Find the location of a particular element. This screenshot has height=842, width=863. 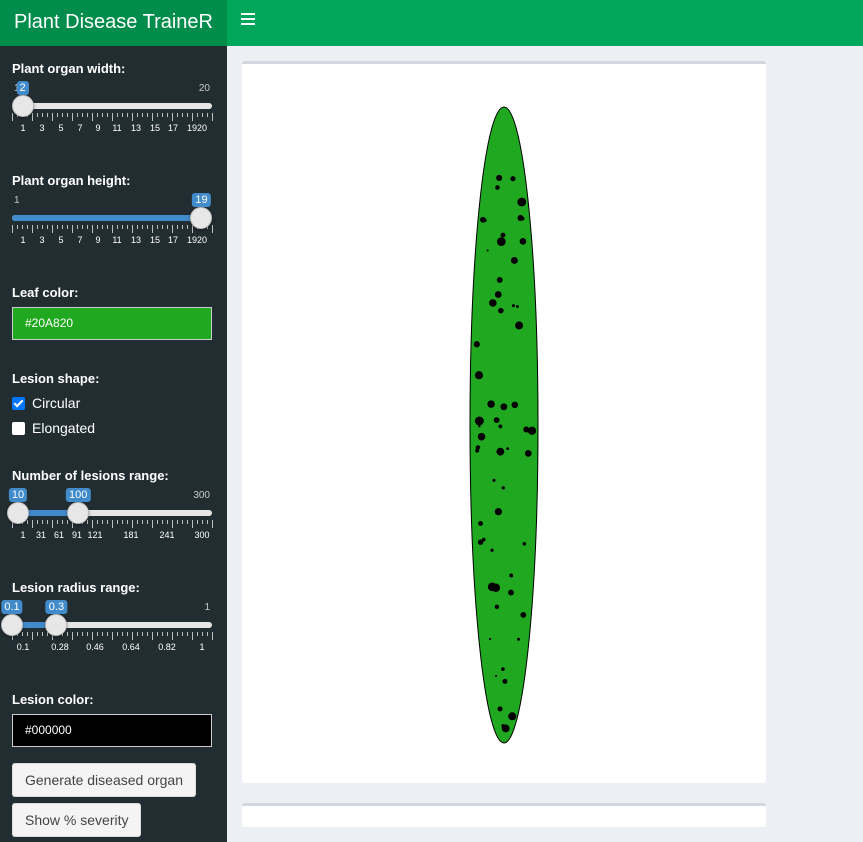

slider-fill is located at coordinates (107, 218).